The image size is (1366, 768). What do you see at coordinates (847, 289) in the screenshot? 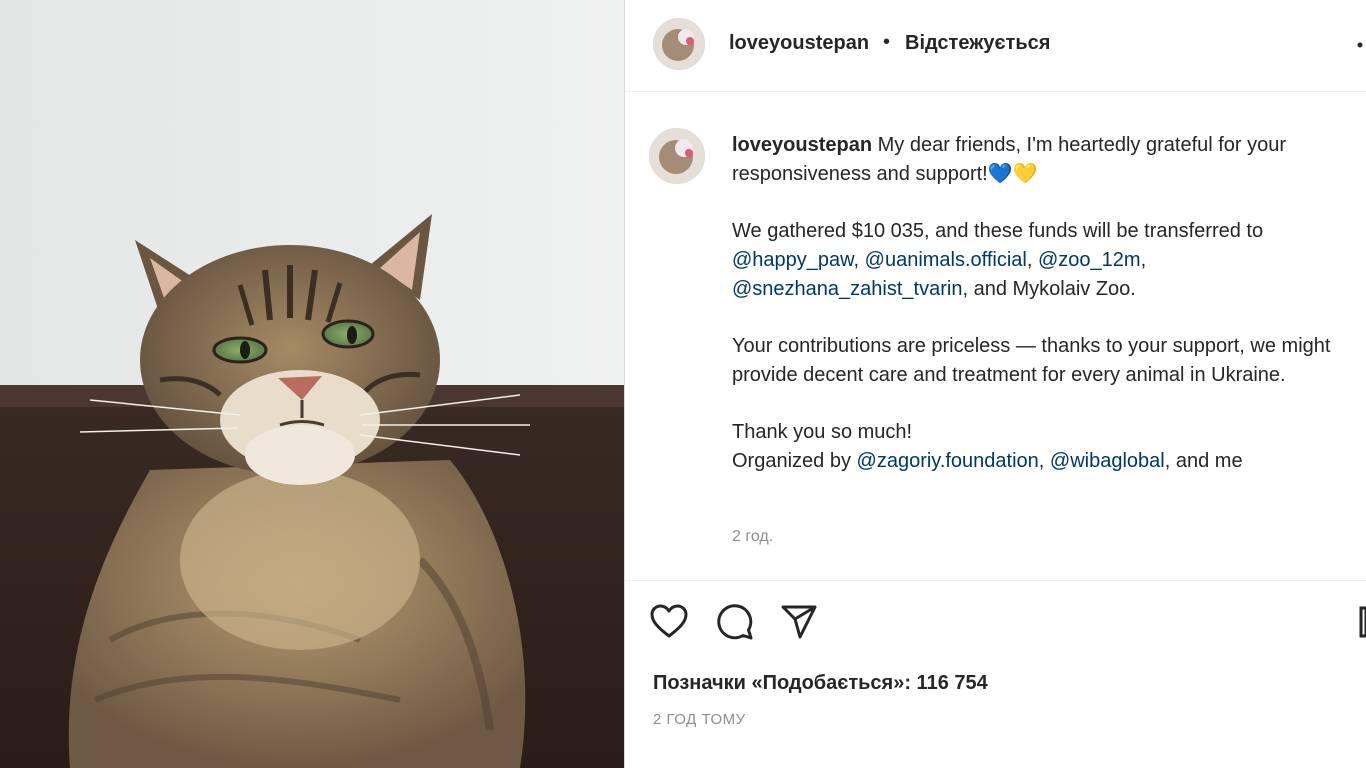
I see `mention-link: @snezhana_zahist_tvarin` at bounding box center [847, 289].